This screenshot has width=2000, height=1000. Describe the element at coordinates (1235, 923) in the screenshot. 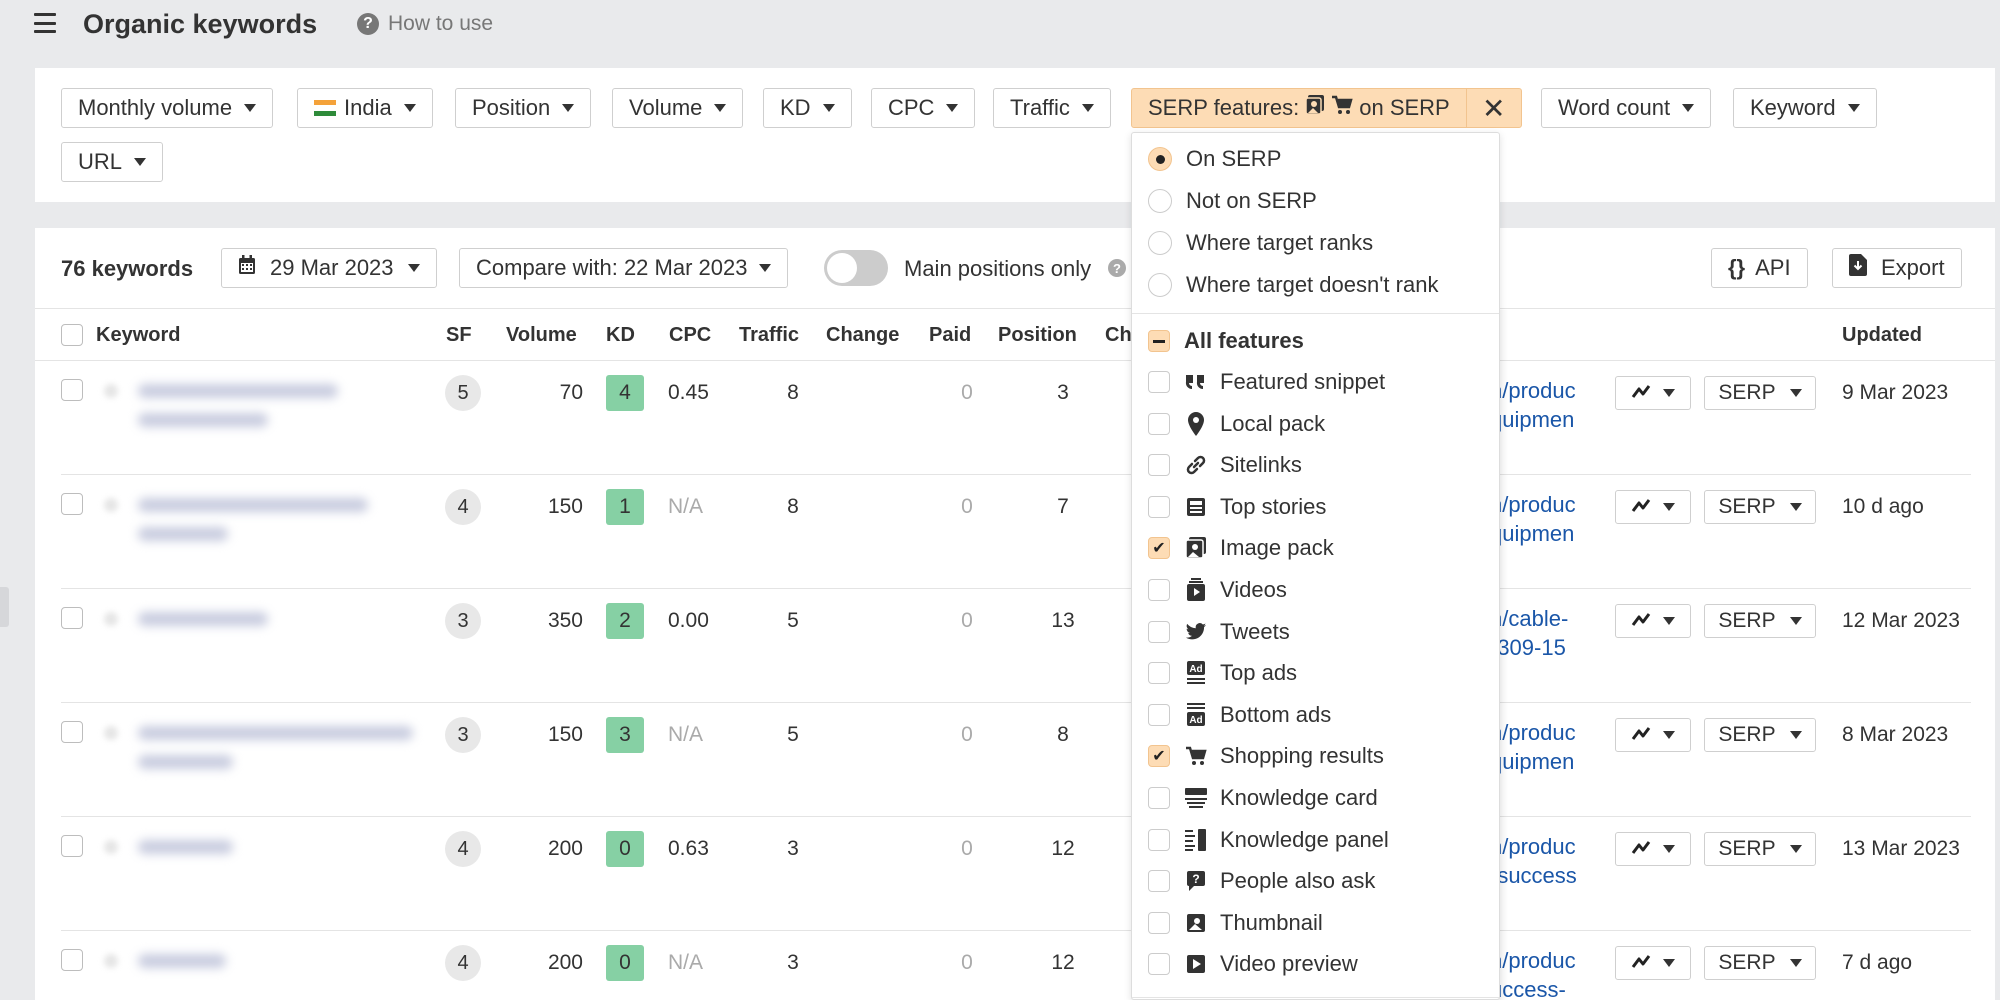

I see `serp-feature-option: Thumbnail` at that location.